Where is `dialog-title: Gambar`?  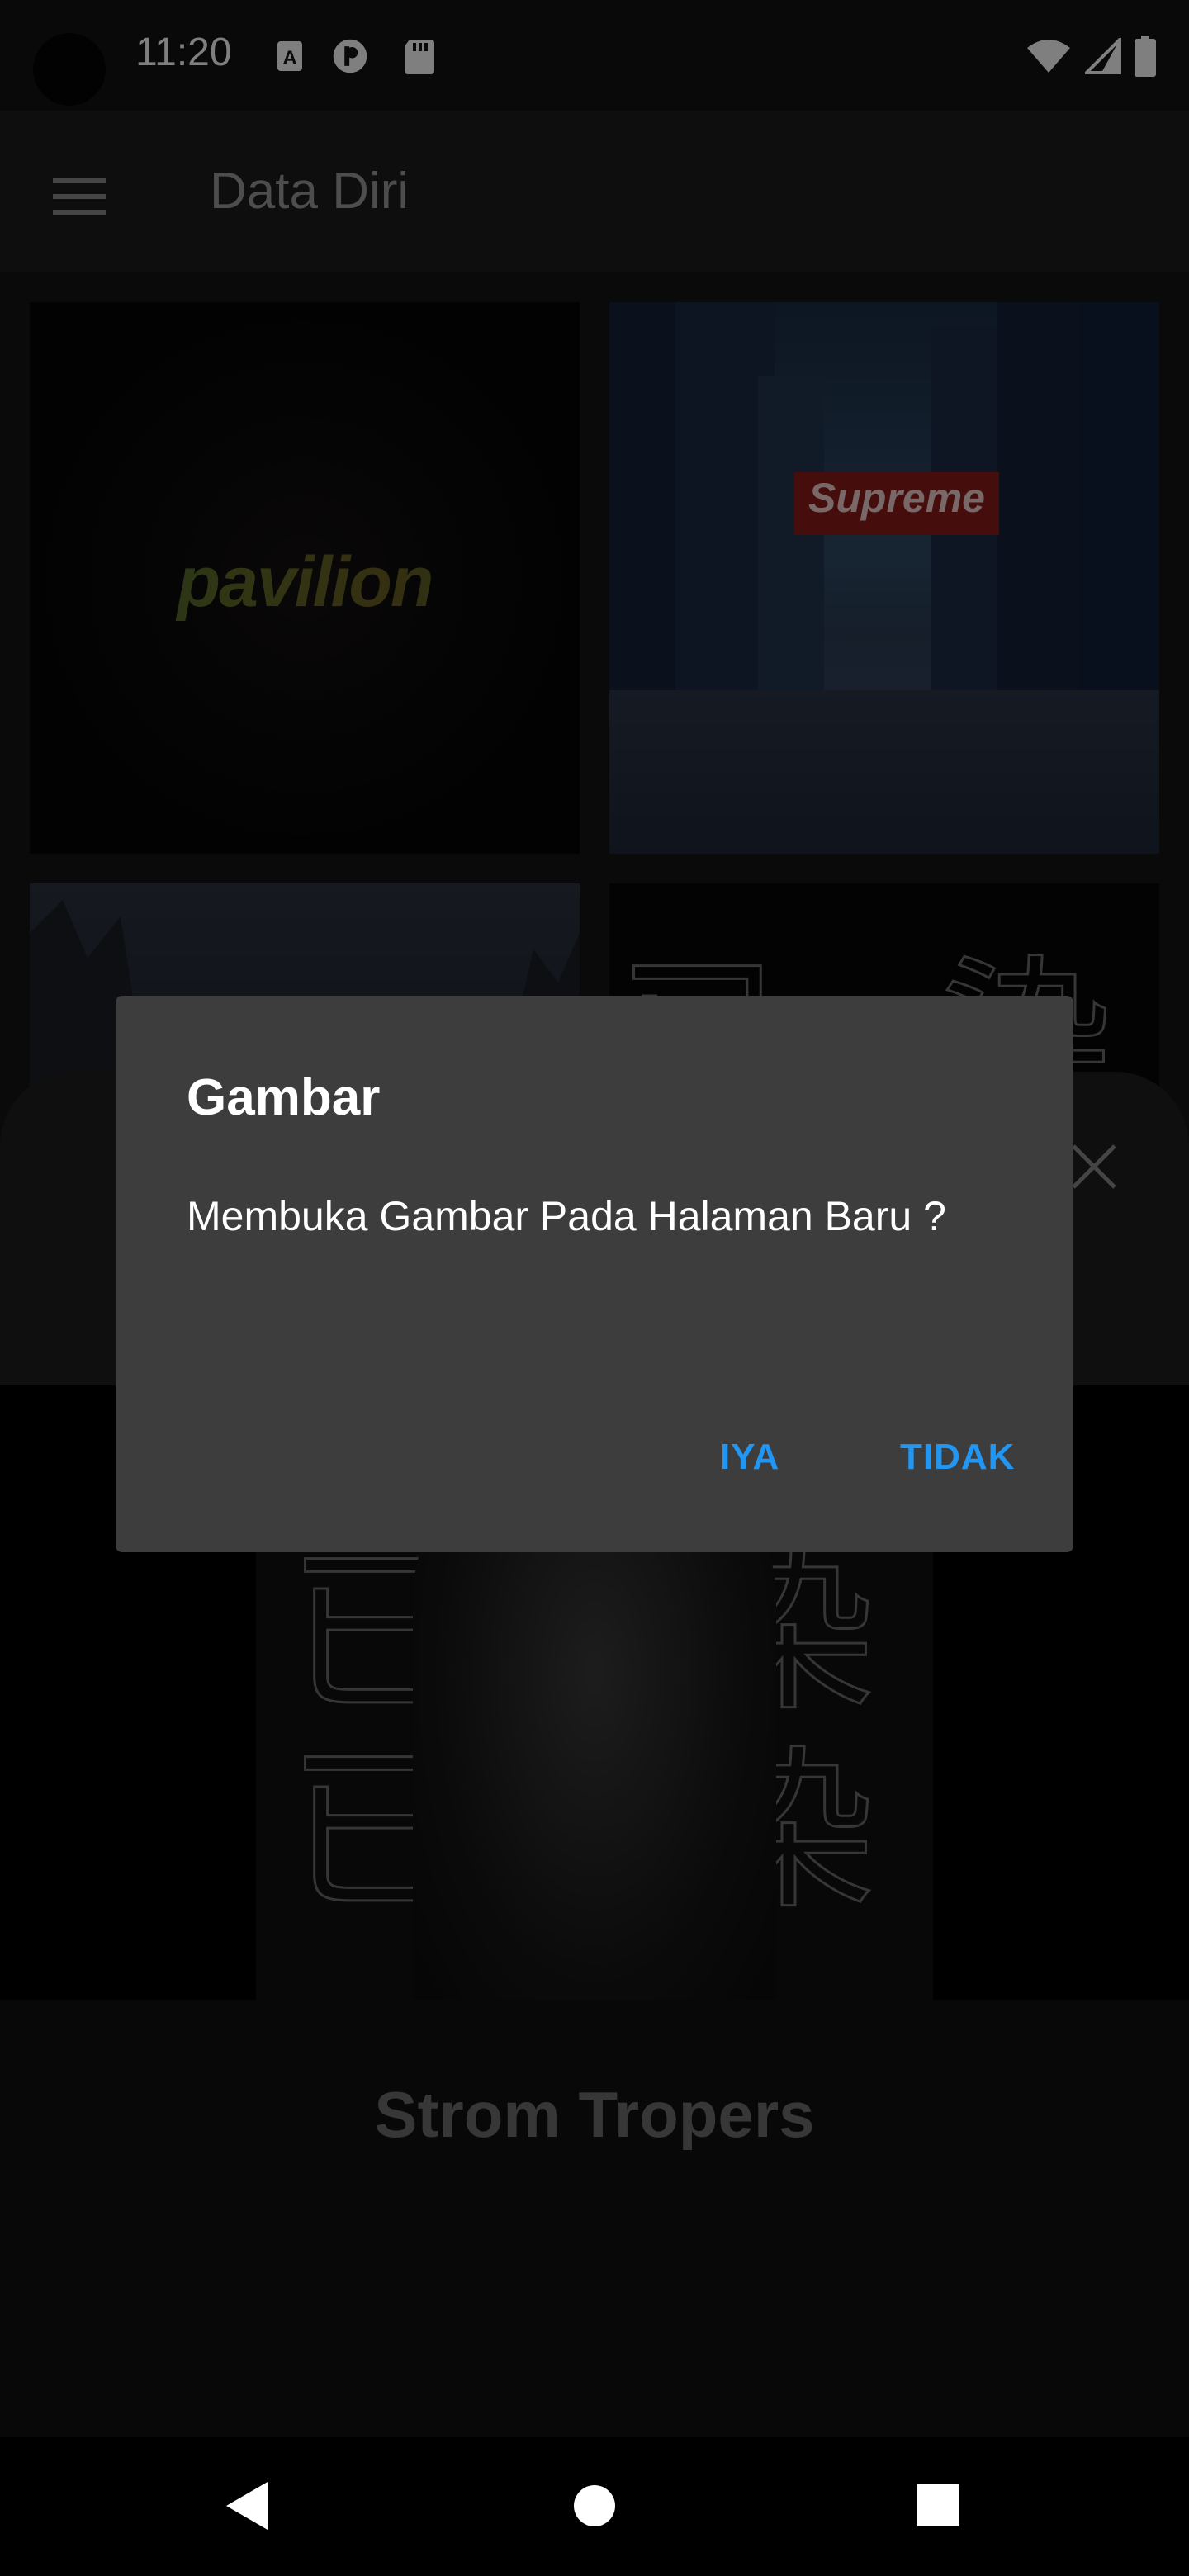
dialog-title: Gambar is located at coordinates (284, 1097).